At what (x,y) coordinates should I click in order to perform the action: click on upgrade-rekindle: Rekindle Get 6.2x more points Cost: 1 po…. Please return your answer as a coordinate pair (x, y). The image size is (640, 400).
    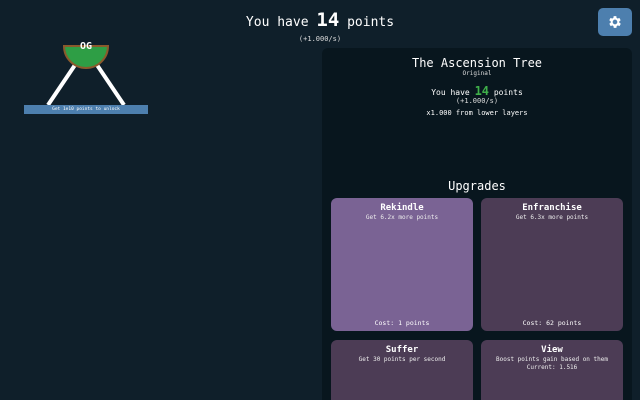
    Looking at the image, I should click on (402, 264).